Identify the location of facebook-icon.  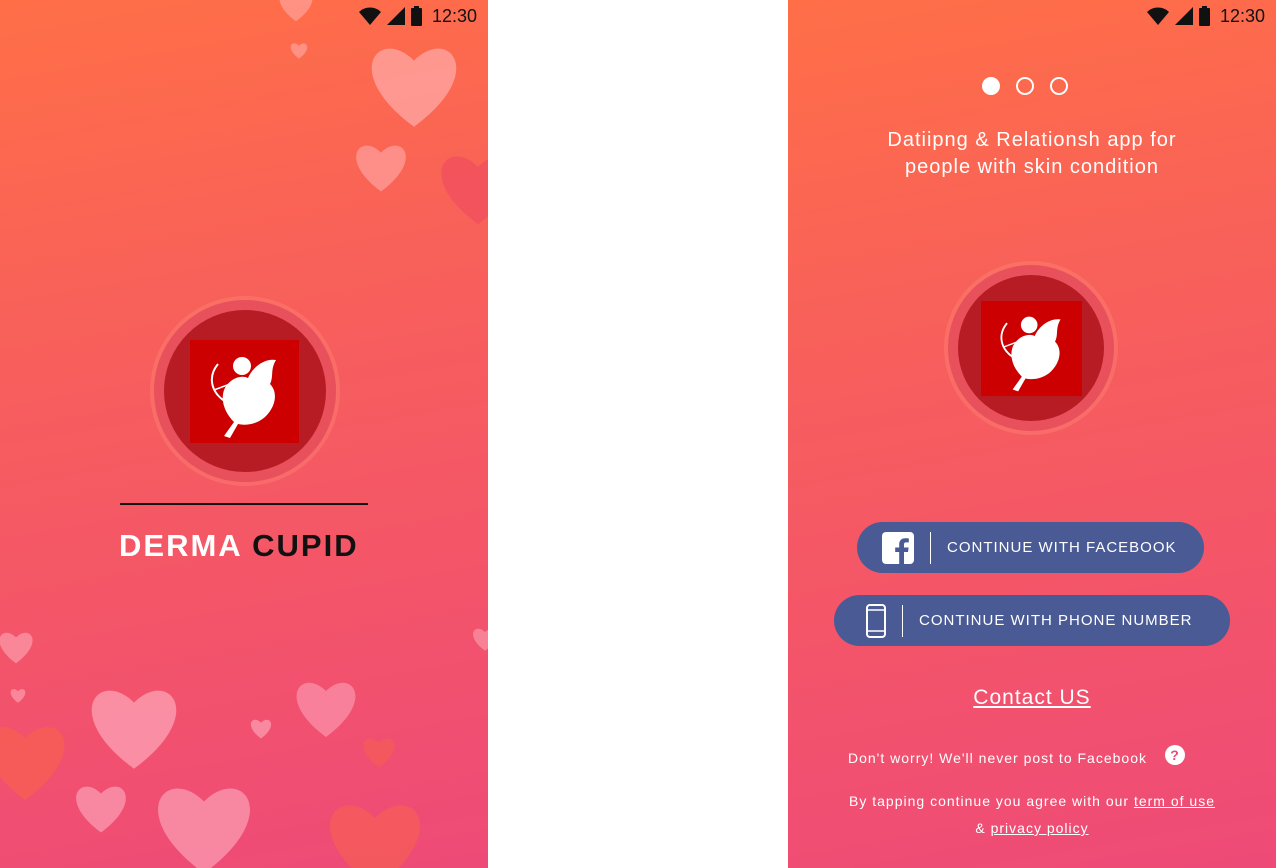
(898, 547).